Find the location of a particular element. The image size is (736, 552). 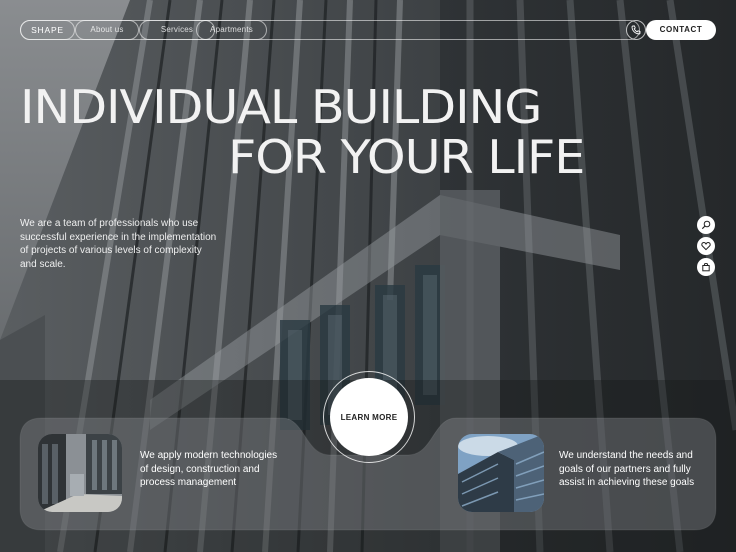

card-image-towers is located at coordinates (501, 473).